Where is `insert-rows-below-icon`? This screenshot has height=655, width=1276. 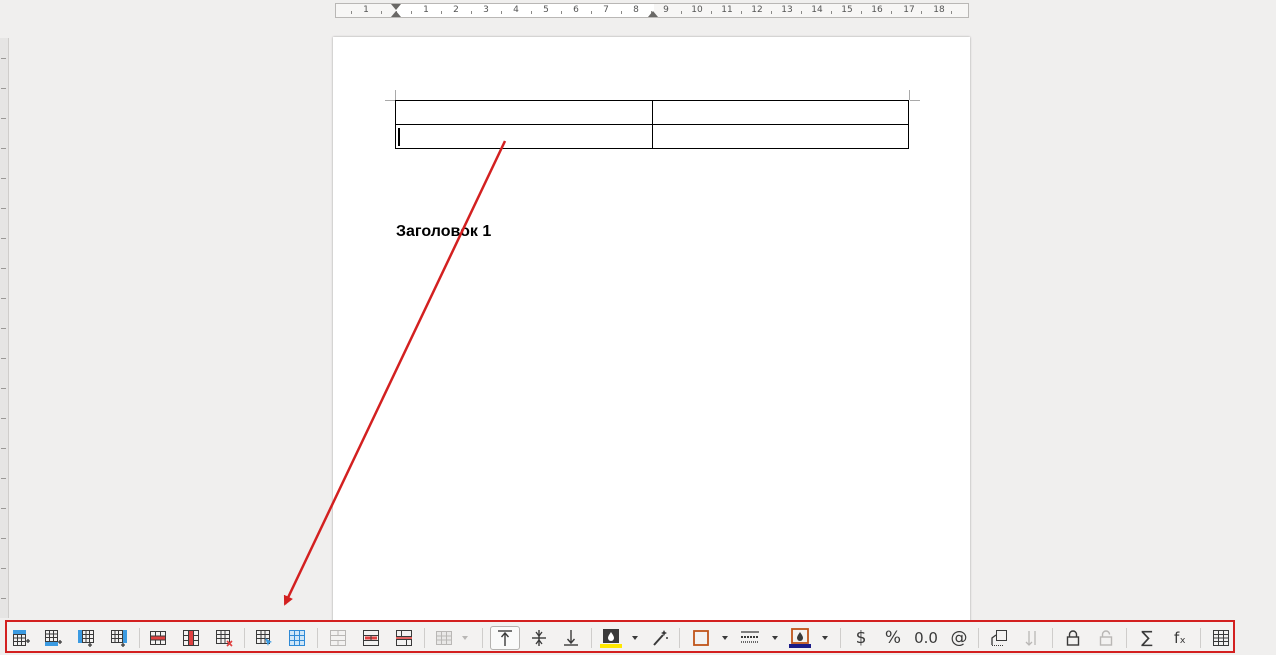
insert-rows-below-icon is located at coordinates (53, 638).